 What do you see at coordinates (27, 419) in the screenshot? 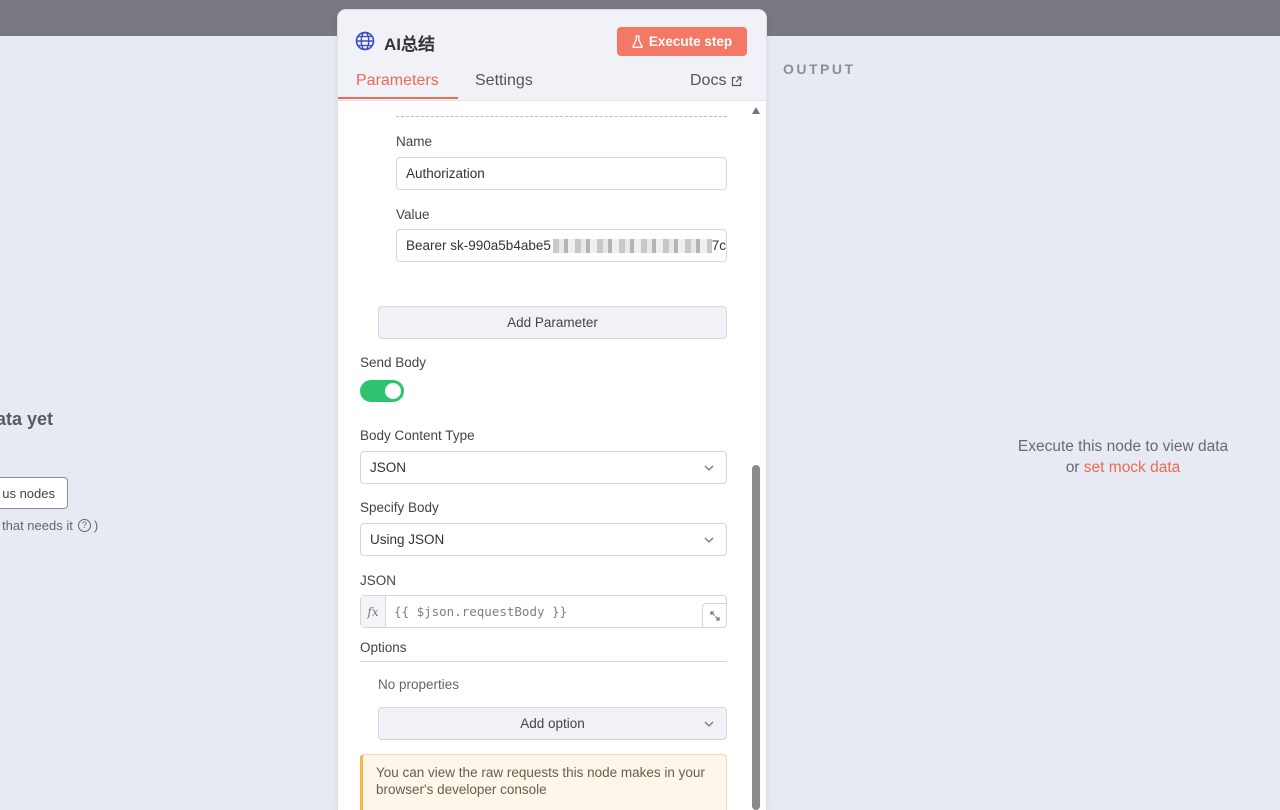
I see `input-empty-title: ata yet` at bounding box center [27, 419].